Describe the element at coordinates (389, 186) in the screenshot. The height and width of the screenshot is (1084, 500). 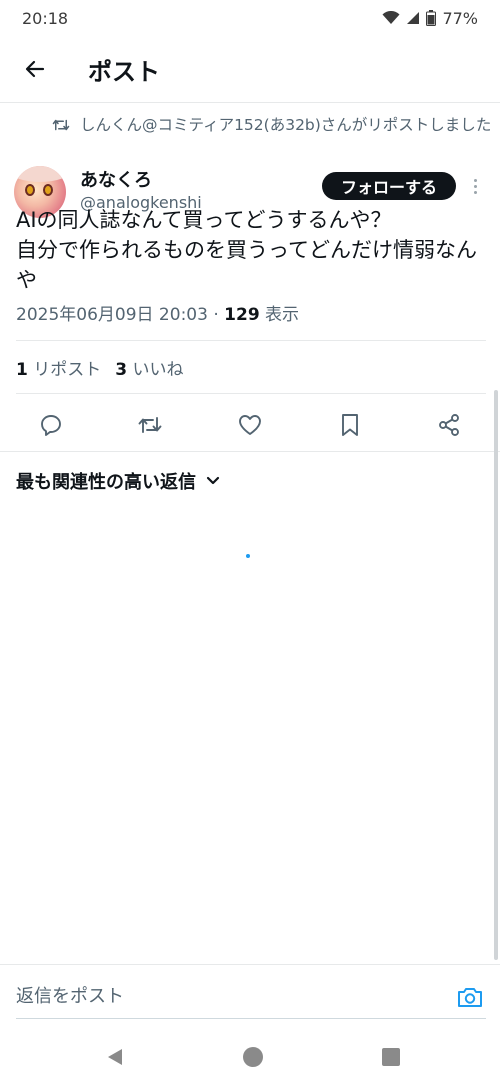
I see `follow-button: フォローする` at that location.